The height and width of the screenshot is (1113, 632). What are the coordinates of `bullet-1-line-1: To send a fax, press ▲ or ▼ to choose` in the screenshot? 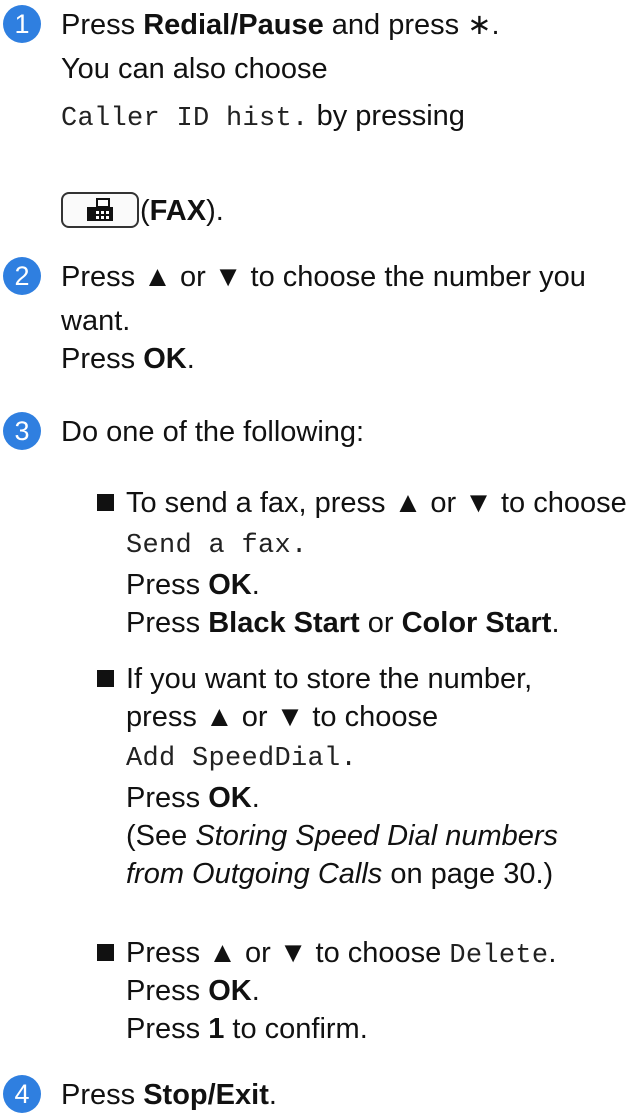 It's located at (376, 503).